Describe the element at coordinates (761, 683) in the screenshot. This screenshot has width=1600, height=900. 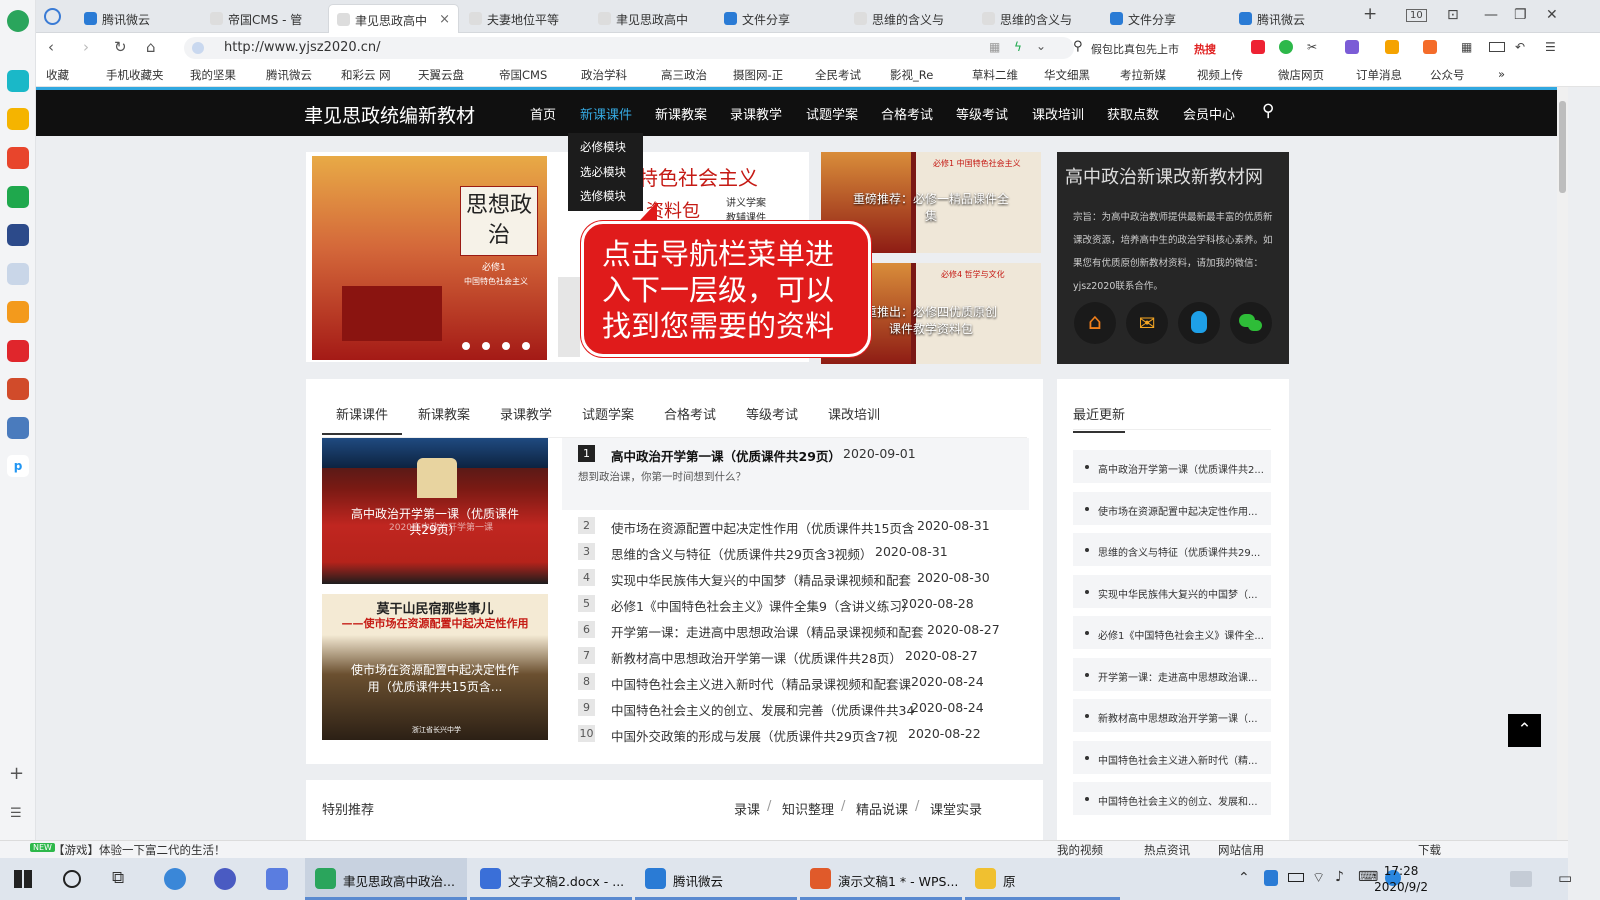
I see `article-title: 中国特色社会主义进入新时代（精品录课视频和配套课` at that location.